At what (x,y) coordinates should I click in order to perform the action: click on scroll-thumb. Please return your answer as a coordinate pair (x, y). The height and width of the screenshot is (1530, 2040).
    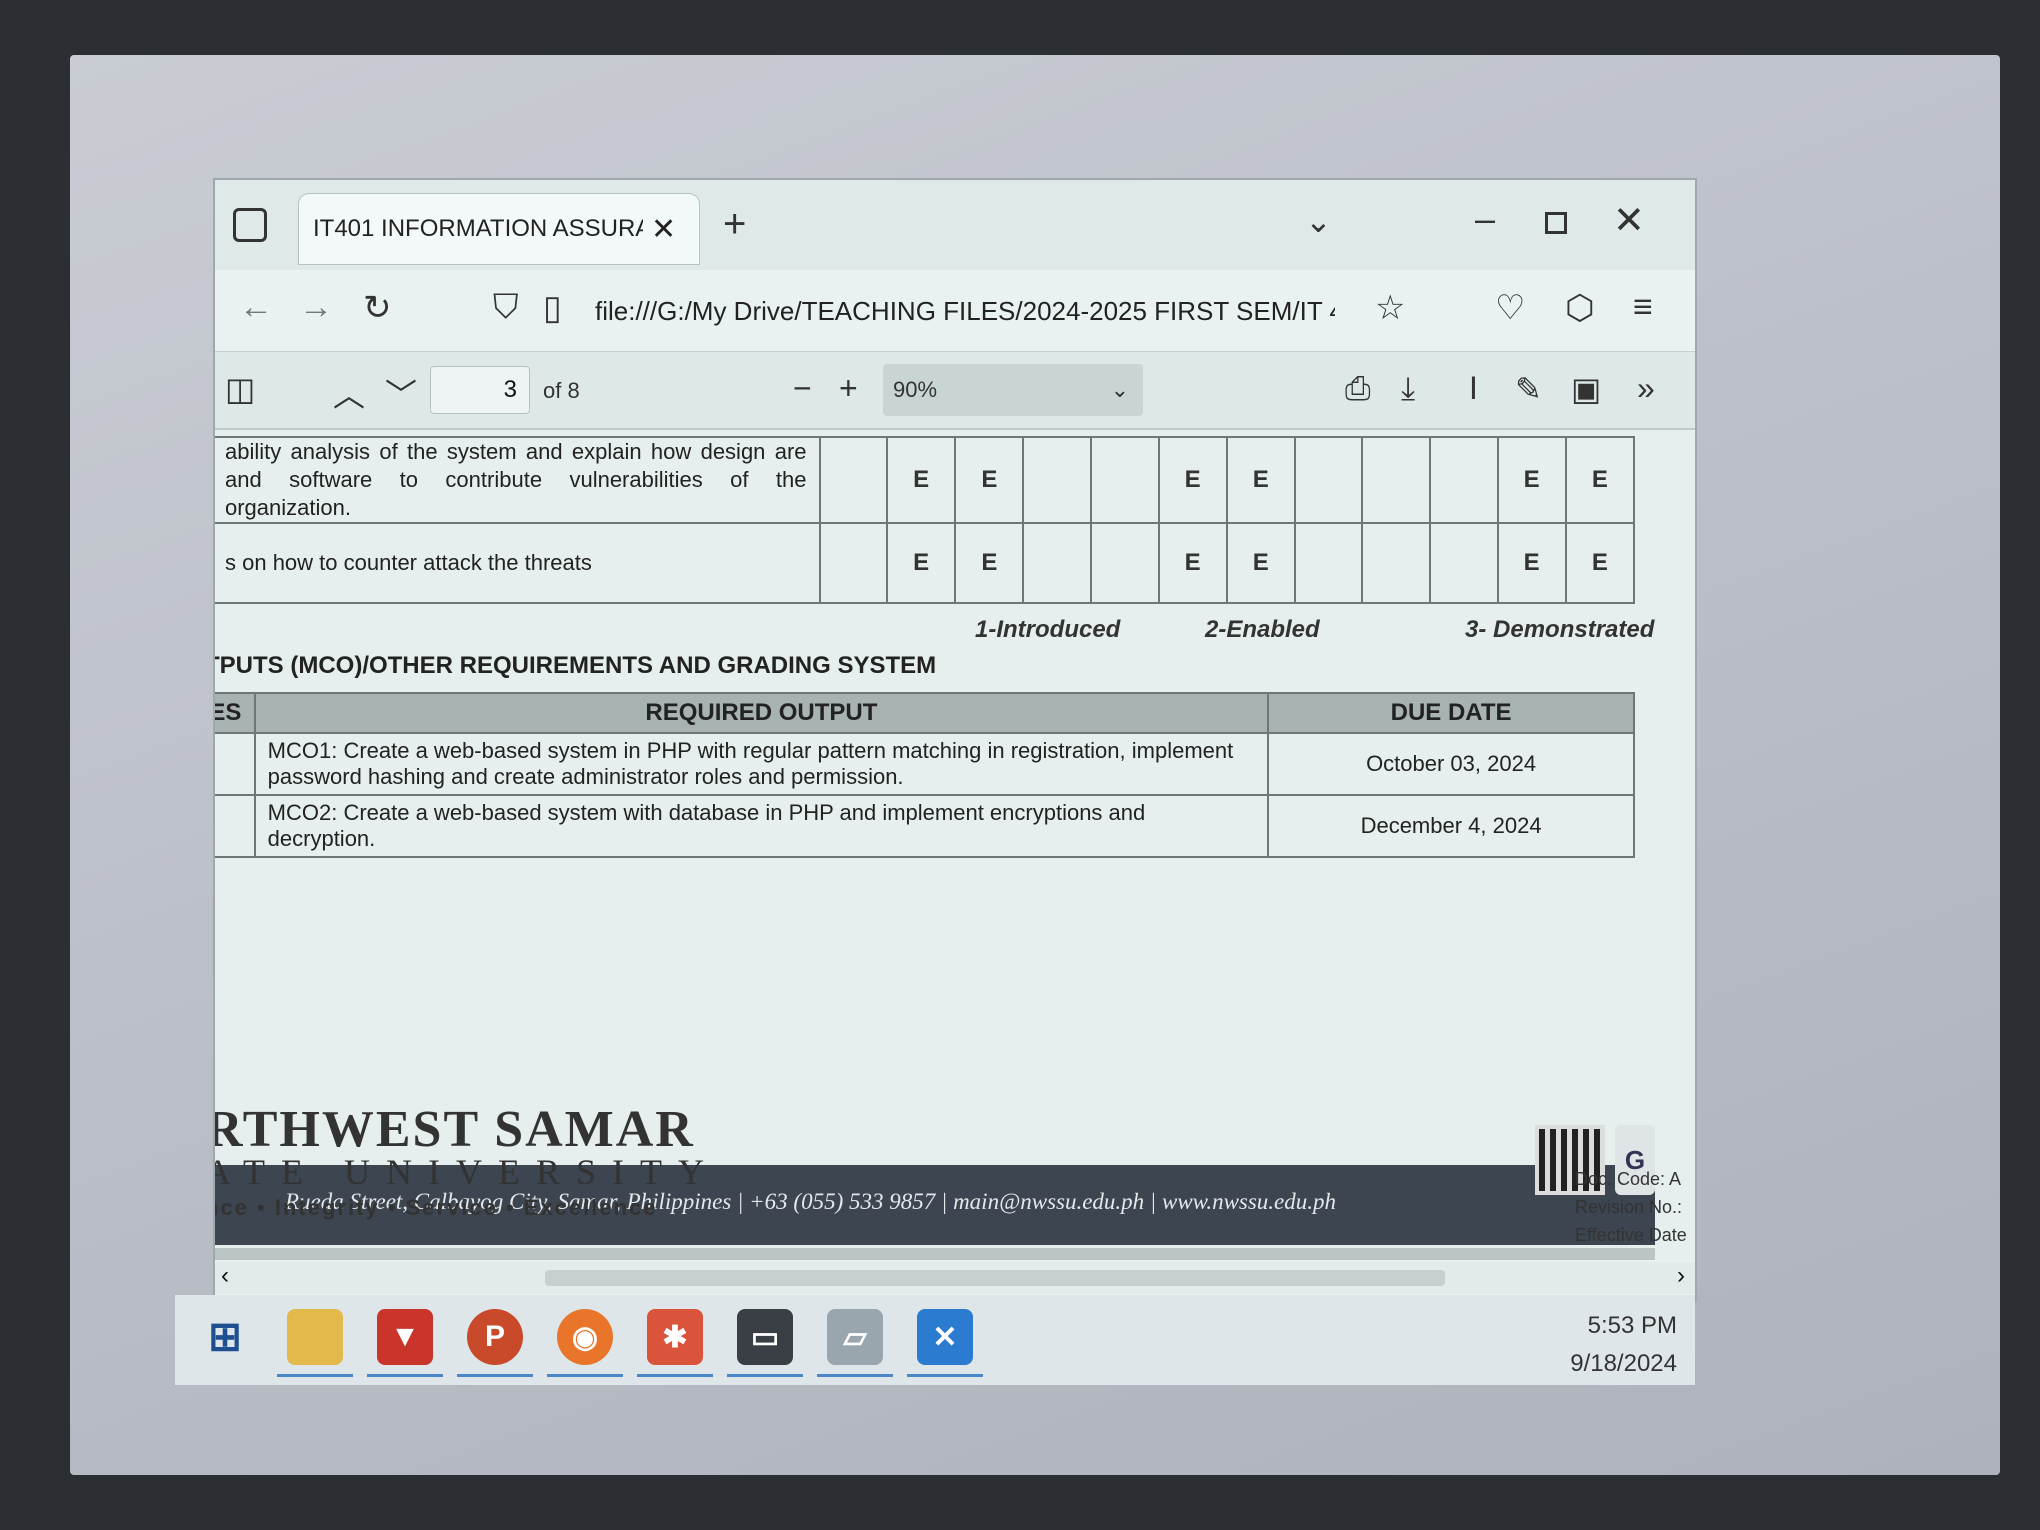
    Looking at the image, I should click on (995, 1278).